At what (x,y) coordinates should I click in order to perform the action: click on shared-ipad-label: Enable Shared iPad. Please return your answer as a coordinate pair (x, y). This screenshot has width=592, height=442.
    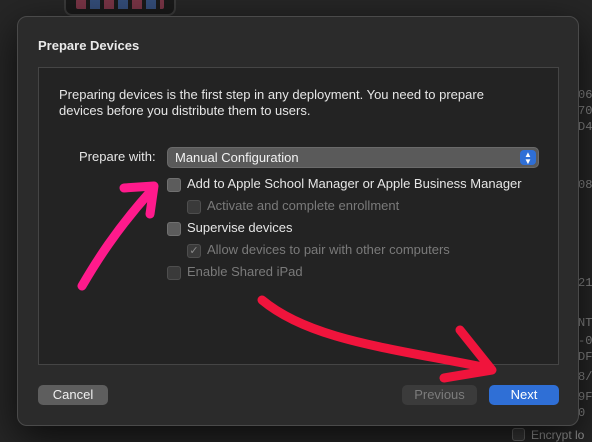
    Looking at the image, I should click on (245, 271).